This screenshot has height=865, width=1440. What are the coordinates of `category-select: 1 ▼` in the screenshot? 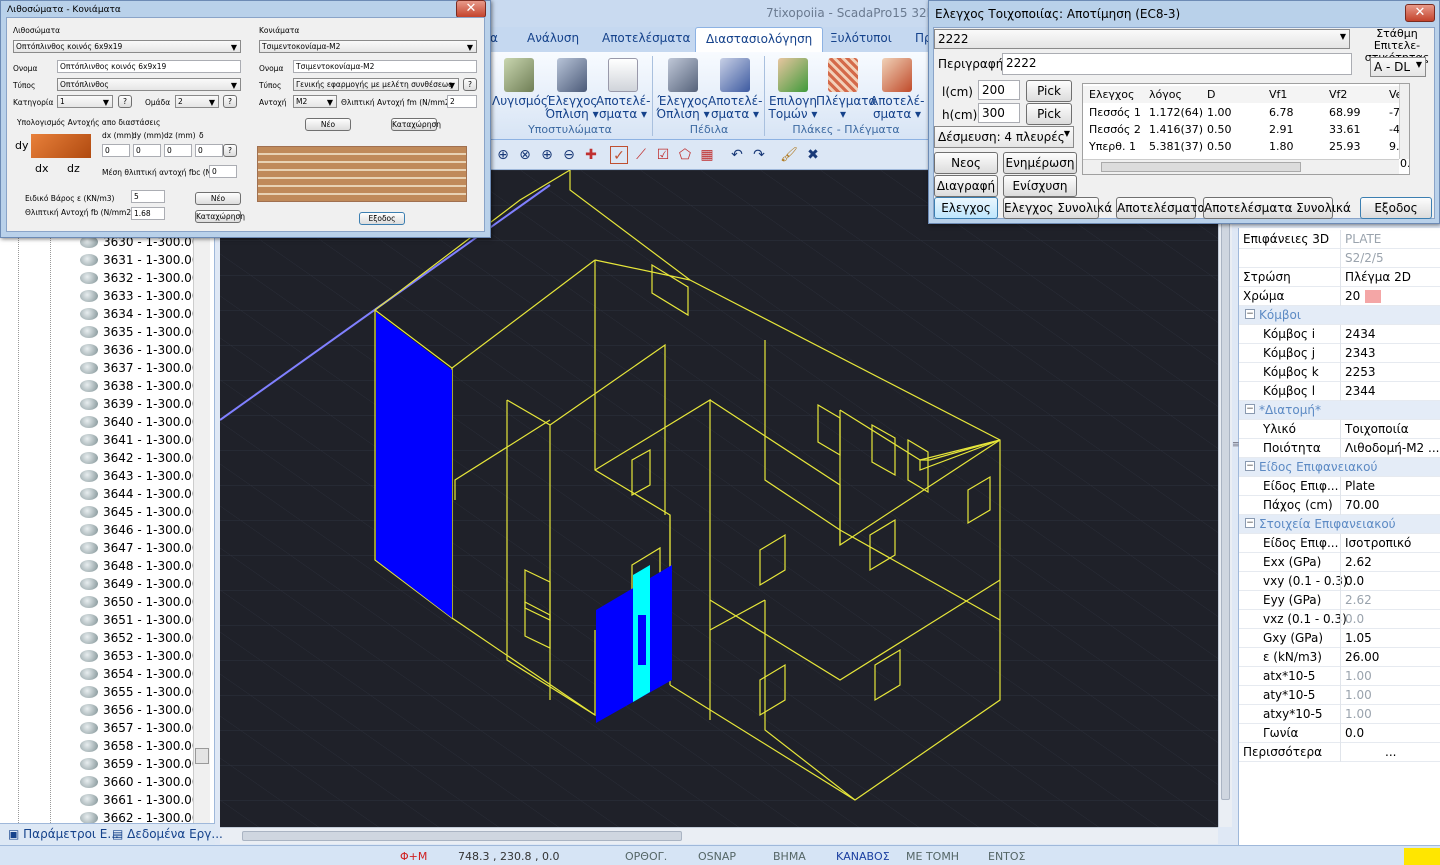 It's located at (85, 101).